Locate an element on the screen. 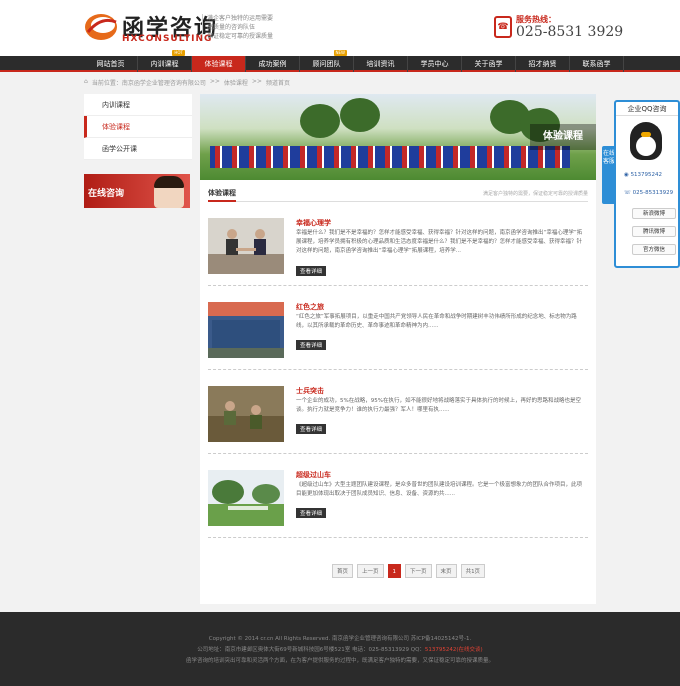  nav-item-internal-training: 内训课程 HOT is located at coordinates (165, 61).